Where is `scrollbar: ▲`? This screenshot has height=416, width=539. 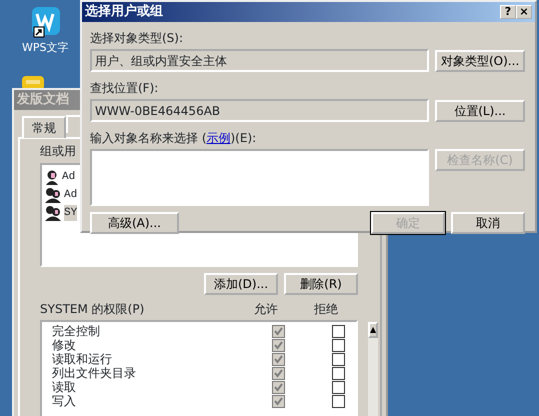 scrollbar: ▲ is located at coordinates (373, 369).